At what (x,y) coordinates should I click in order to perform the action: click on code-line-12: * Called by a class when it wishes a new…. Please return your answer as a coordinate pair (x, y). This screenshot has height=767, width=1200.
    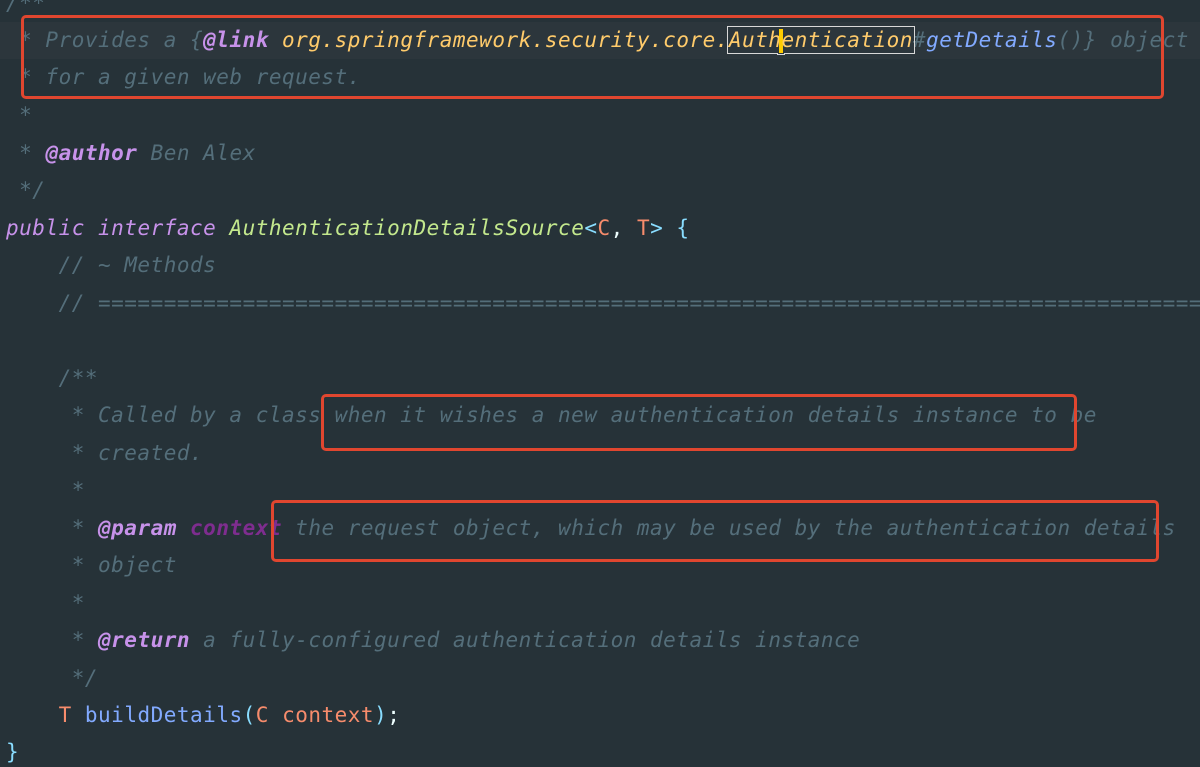
    Looking at the image, I should click on (551, 415).